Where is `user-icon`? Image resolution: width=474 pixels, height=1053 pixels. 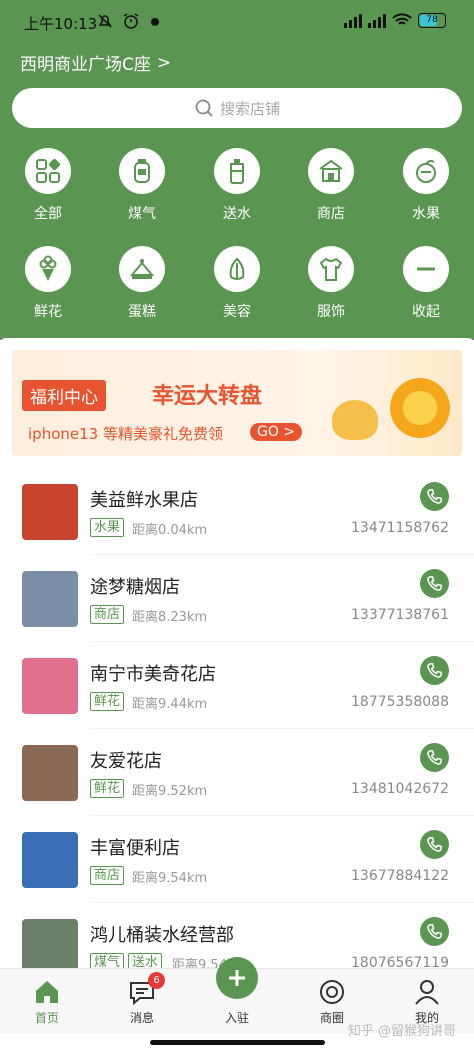 user-icon is located at coordinates (427, 992).